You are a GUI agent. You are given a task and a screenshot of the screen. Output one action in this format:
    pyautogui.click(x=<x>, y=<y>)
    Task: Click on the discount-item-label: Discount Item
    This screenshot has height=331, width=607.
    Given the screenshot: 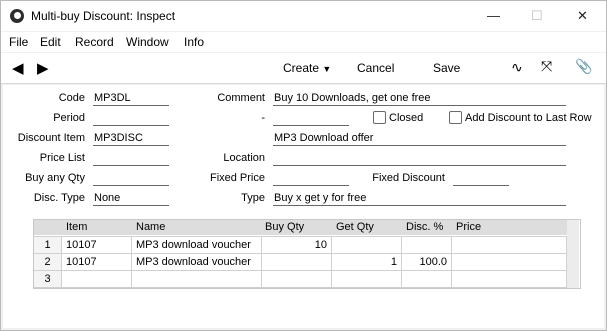 What is the action you would take?
    pyautogui.click(x=51, y=138)
    